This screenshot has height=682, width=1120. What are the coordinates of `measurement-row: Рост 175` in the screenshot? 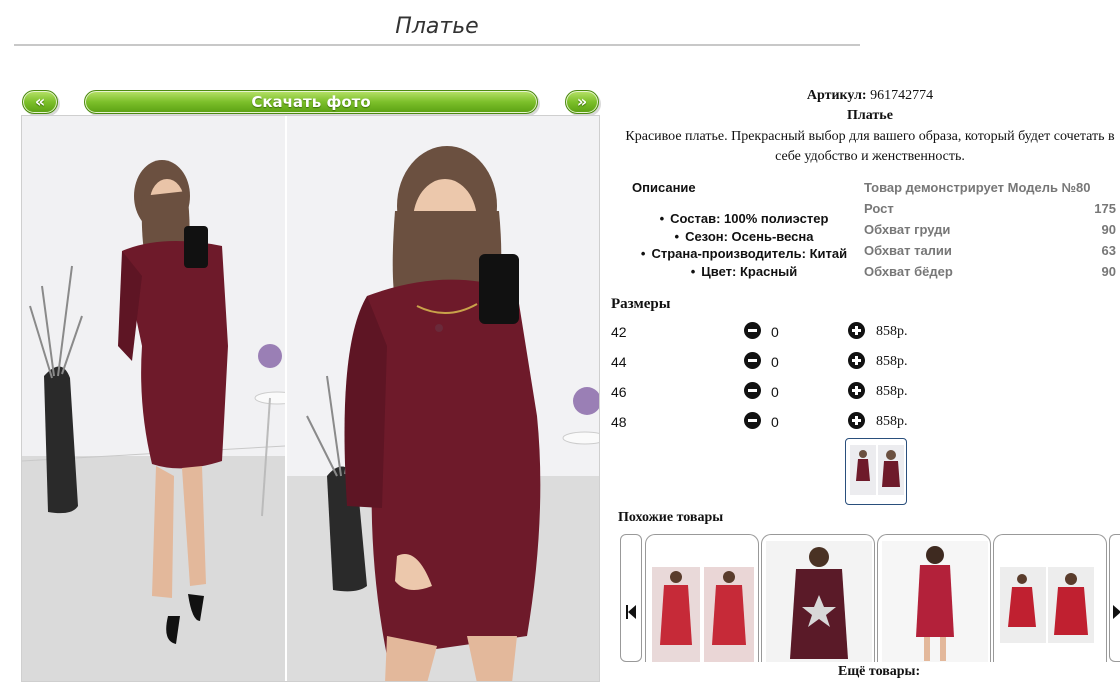 It's located at (990, 208).